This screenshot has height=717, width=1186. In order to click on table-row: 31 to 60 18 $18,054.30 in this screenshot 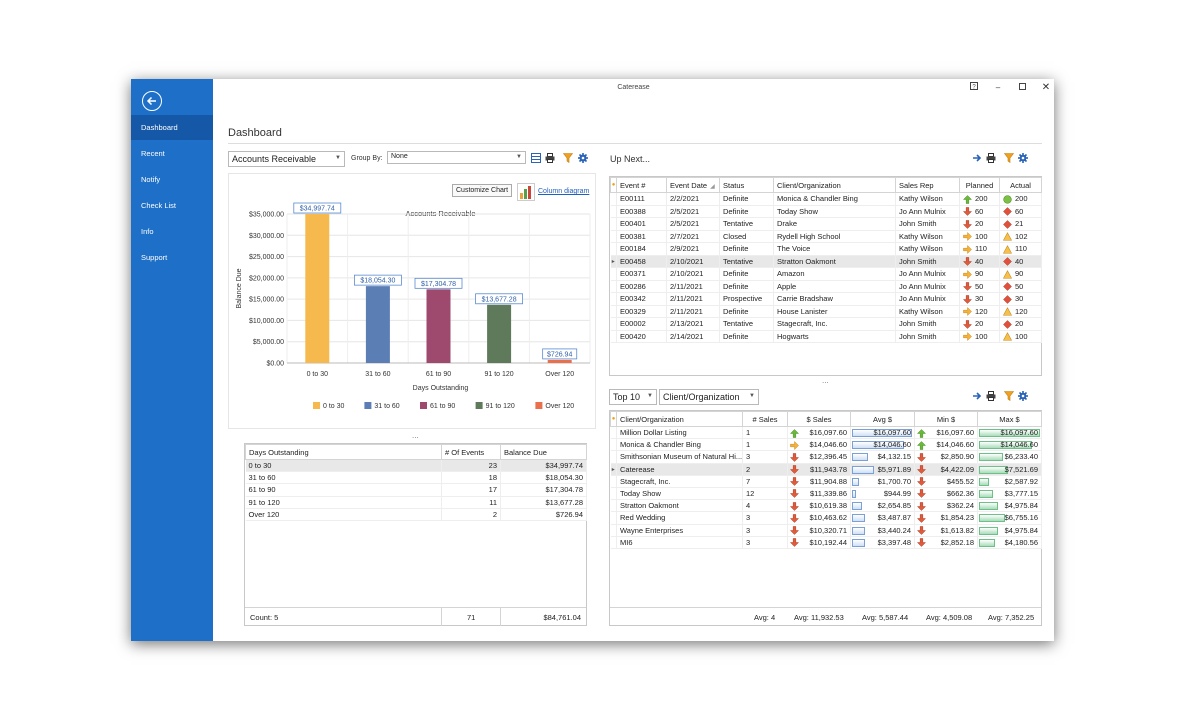, I will do `click(416, 478)`.